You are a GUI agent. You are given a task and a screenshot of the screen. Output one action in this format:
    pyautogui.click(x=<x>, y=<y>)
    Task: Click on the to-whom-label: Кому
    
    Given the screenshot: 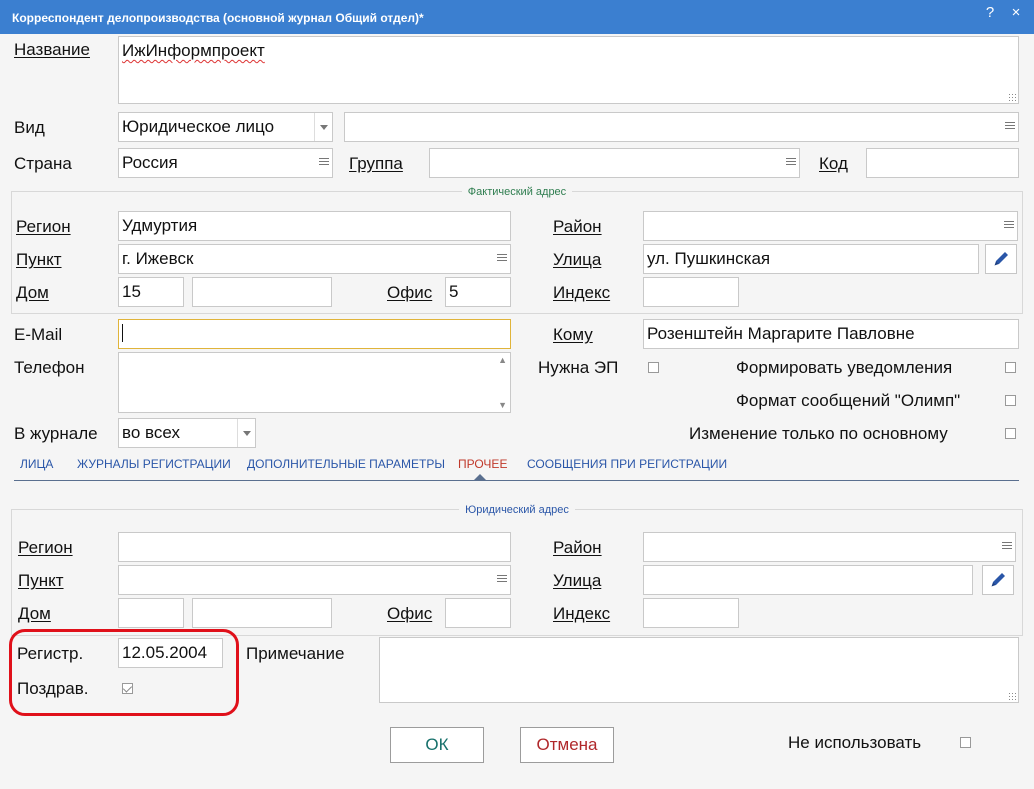 What is the action you would take?
    pyautogui.click(x=573, y=334)
    